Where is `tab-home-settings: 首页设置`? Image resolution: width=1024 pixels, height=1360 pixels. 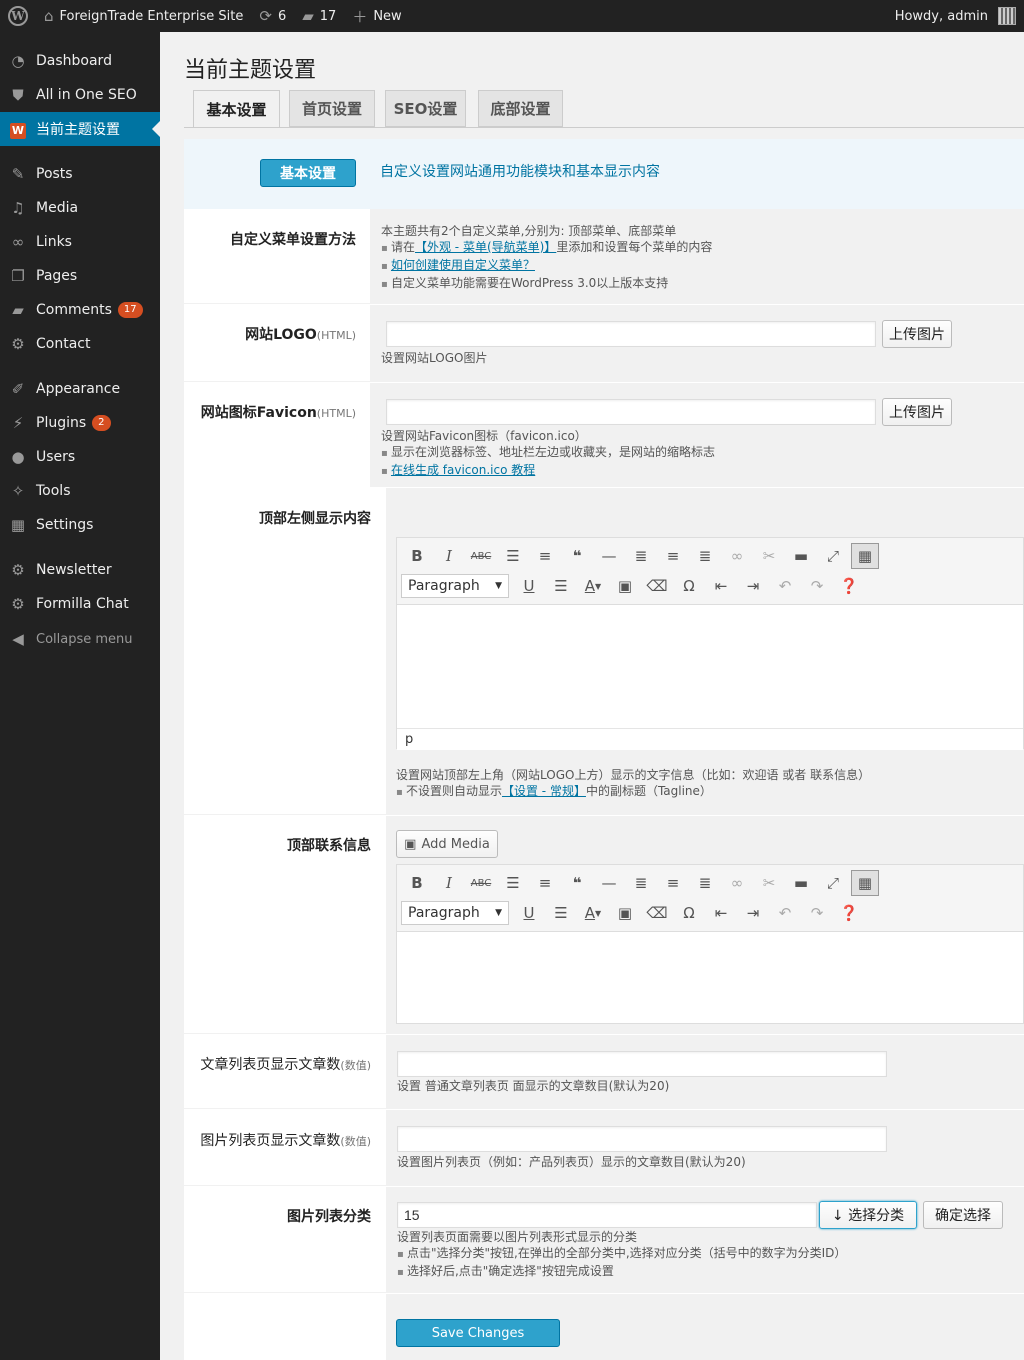
tab-home-settings: 首页设置 is located at coordinates (332, 108).